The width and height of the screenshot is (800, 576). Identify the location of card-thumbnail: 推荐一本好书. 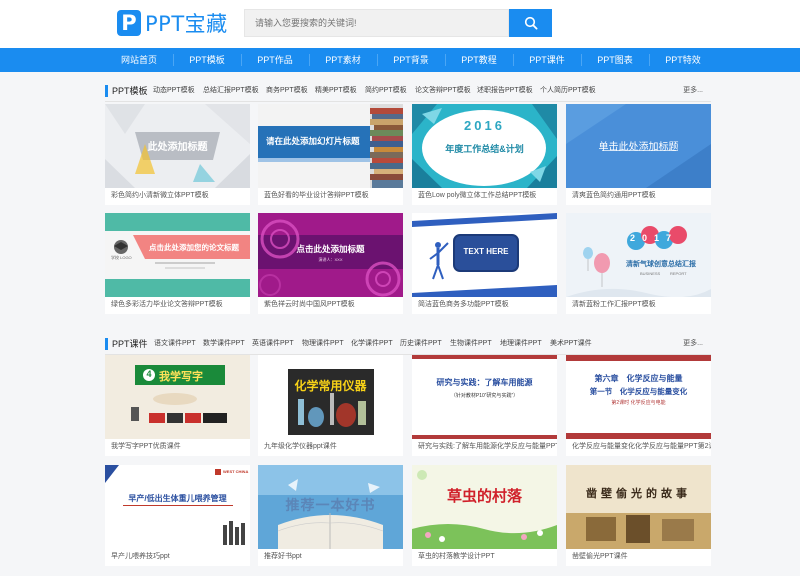
(330, 507).